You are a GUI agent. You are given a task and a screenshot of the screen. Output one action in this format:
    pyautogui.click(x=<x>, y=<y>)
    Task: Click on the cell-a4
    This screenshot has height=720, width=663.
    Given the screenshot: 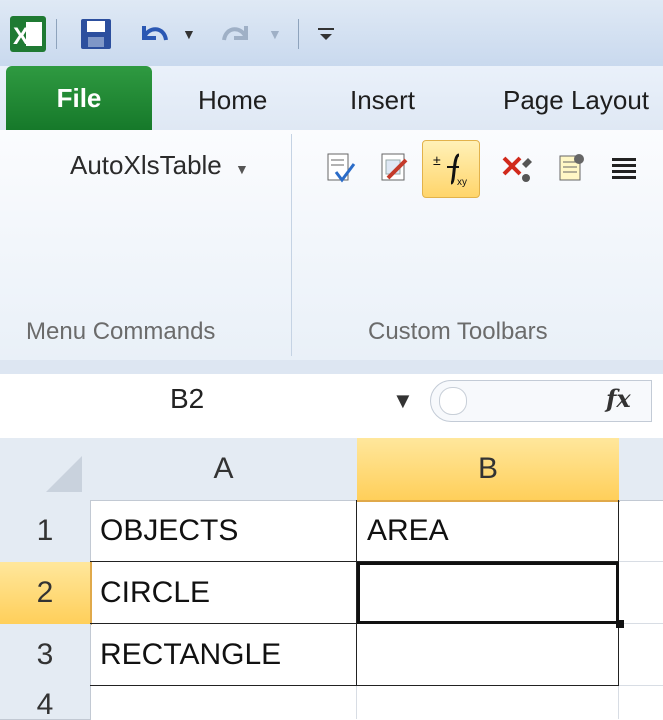 What is the action you would take?
    pyautogui.click(x=223, y=702)
    